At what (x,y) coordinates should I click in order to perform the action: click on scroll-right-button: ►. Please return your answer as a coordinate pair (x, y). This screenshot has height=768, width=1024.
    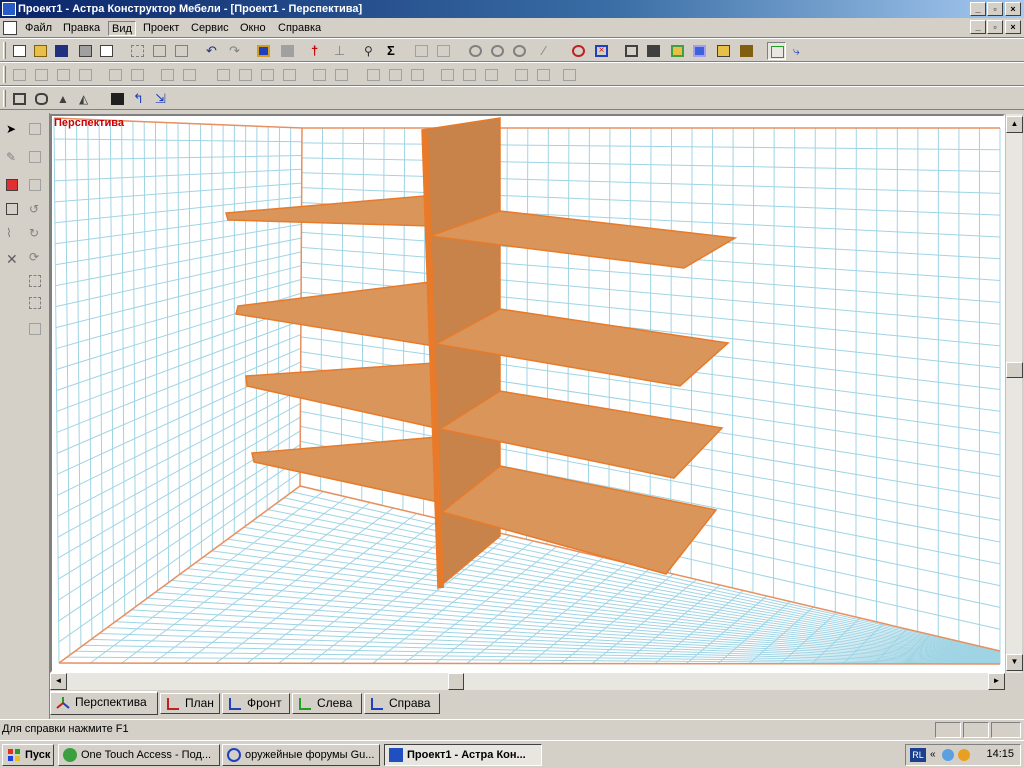
    Looking at the image, I should click on (996, 681).